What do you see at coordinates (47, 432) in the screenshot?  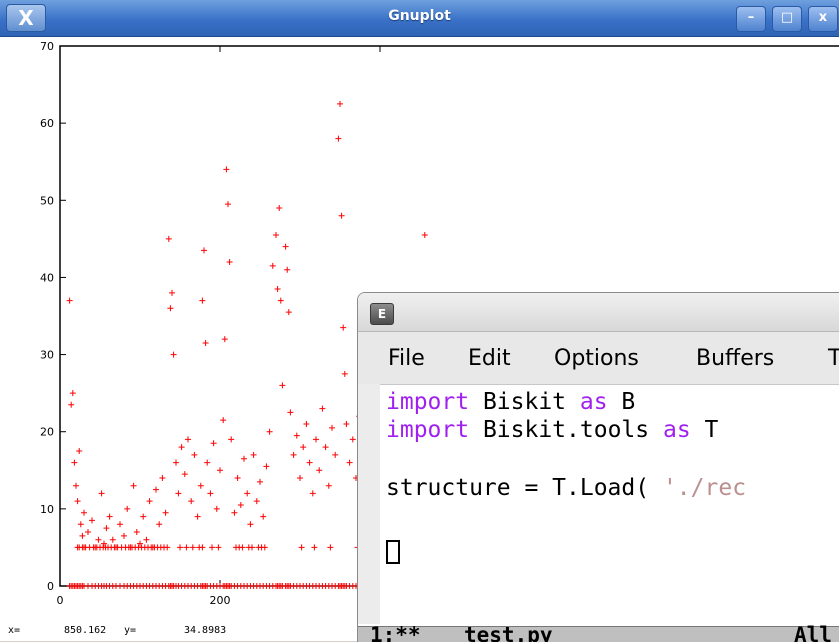 I see `y-tick-label: 20` at bounding box center [47, 432].